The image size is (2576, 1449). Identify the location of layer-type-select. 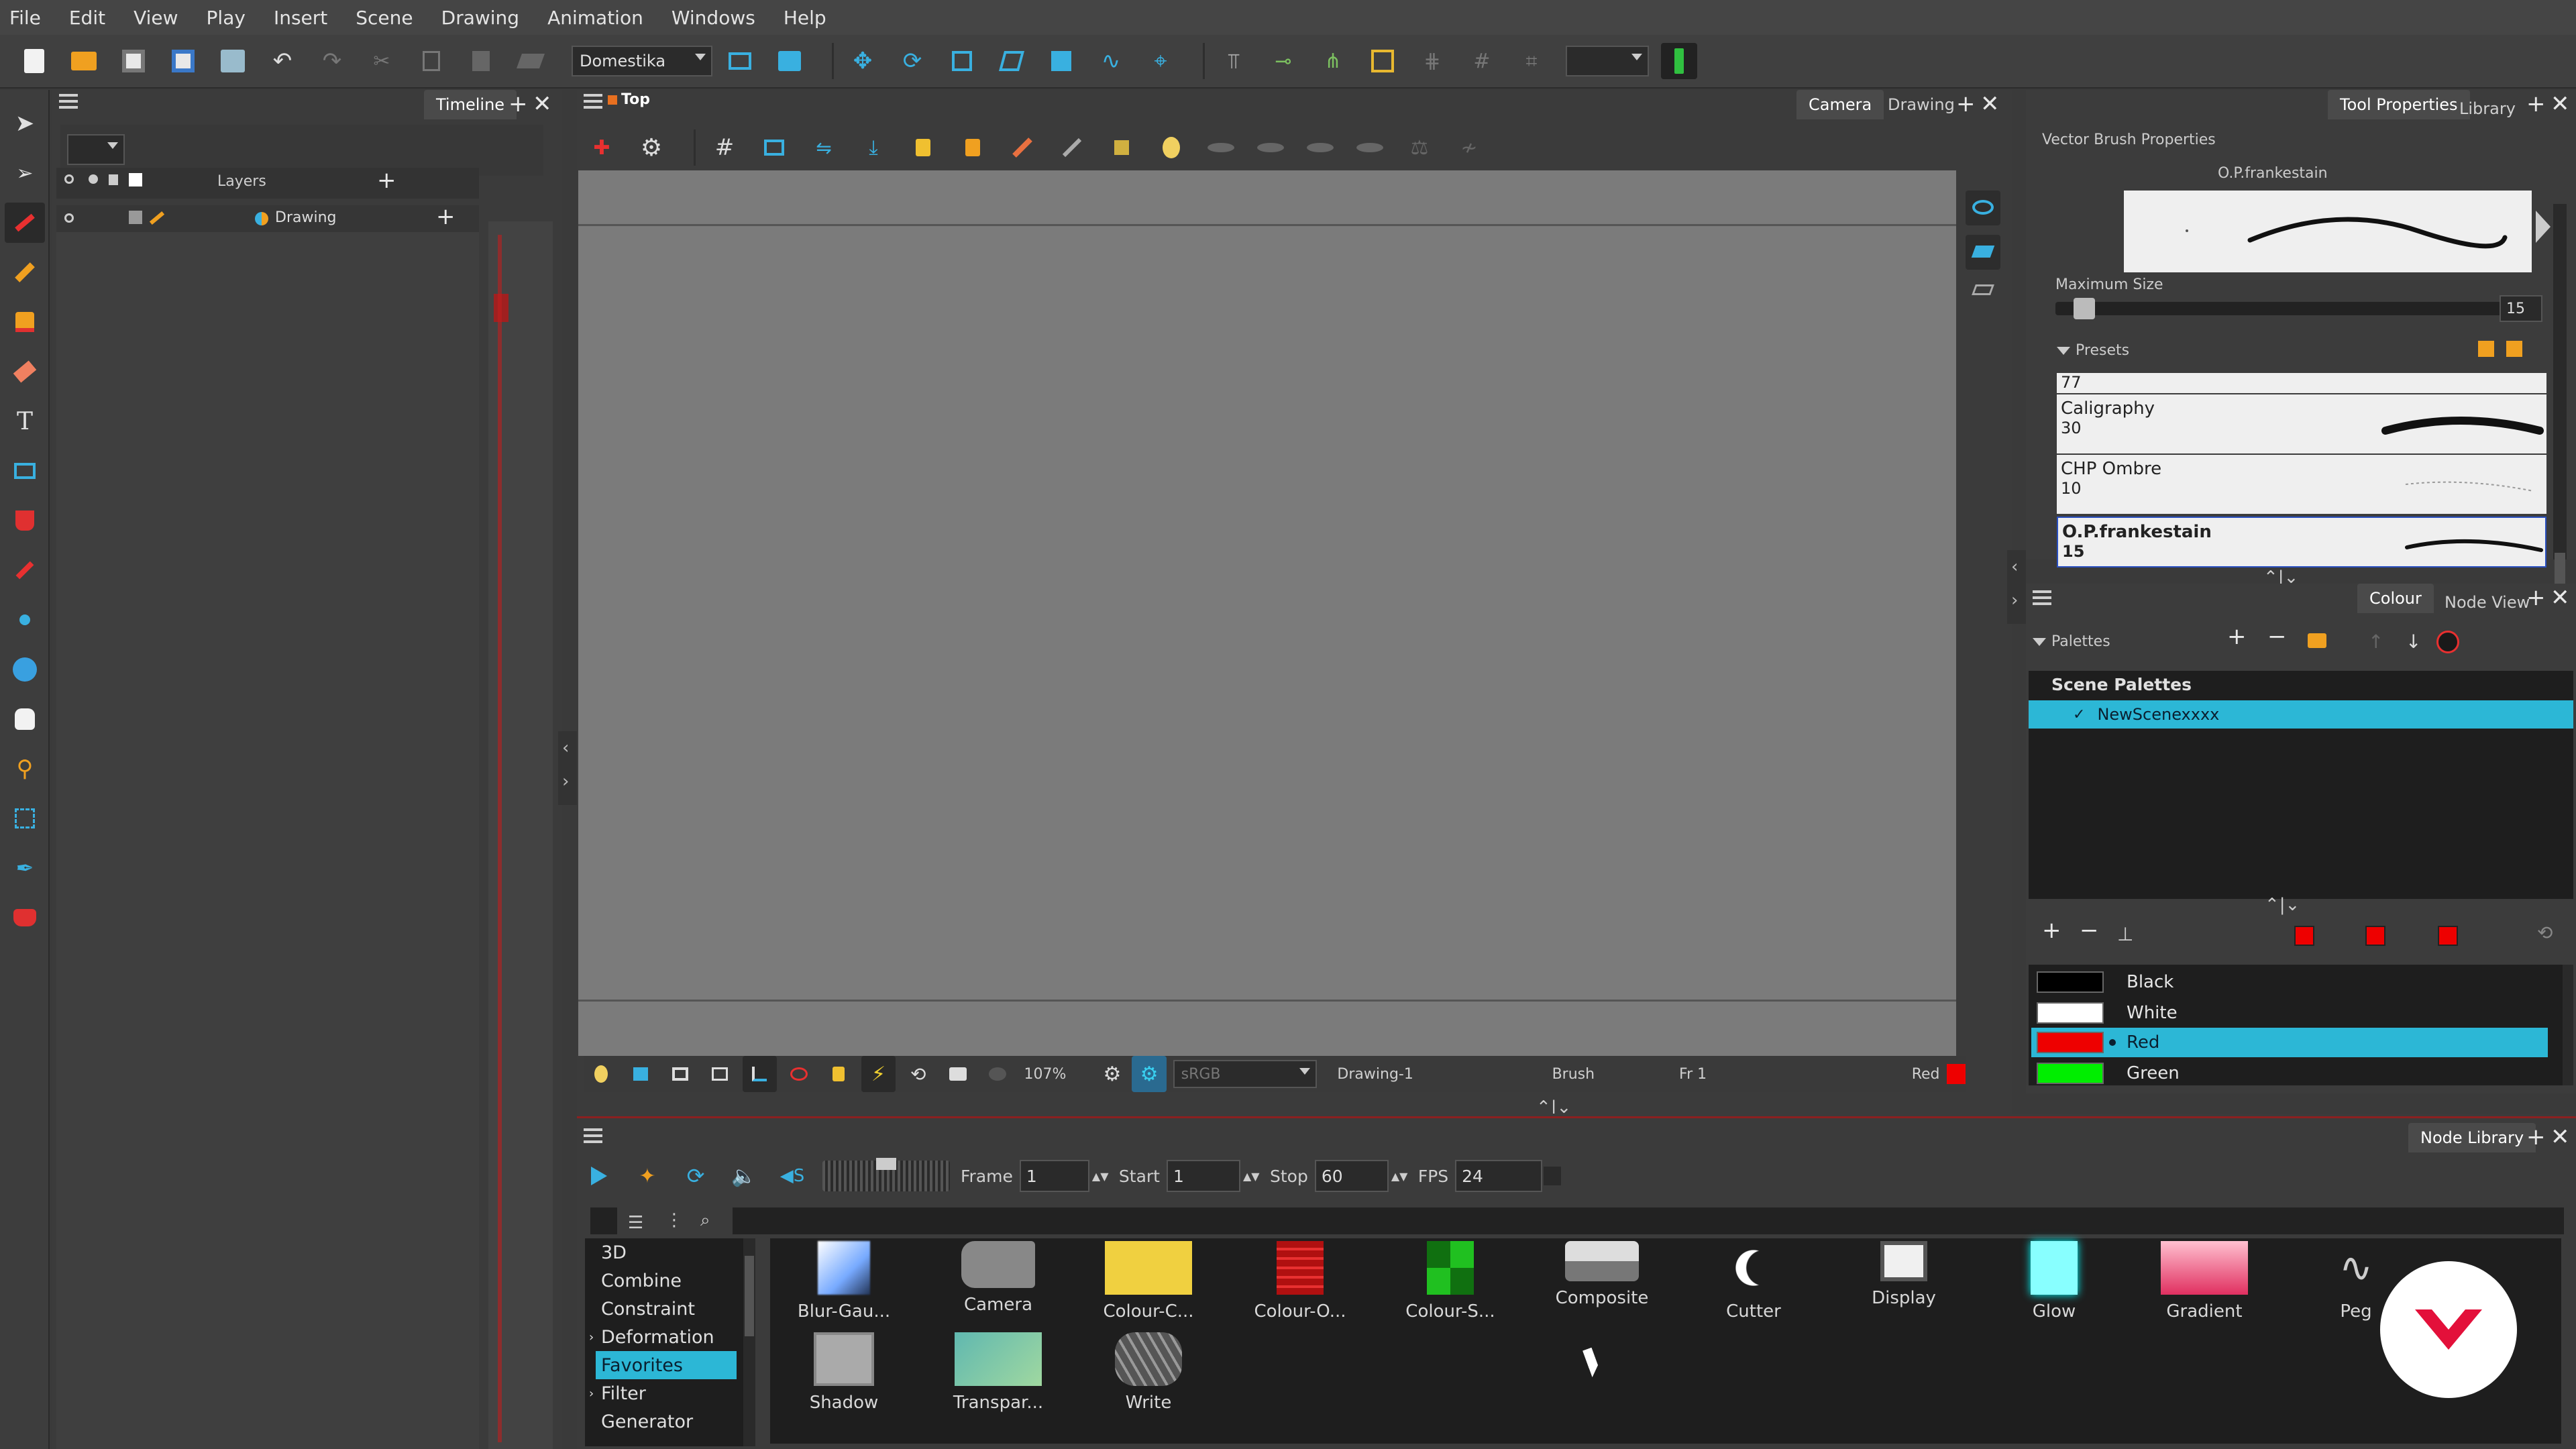
(96, 149).